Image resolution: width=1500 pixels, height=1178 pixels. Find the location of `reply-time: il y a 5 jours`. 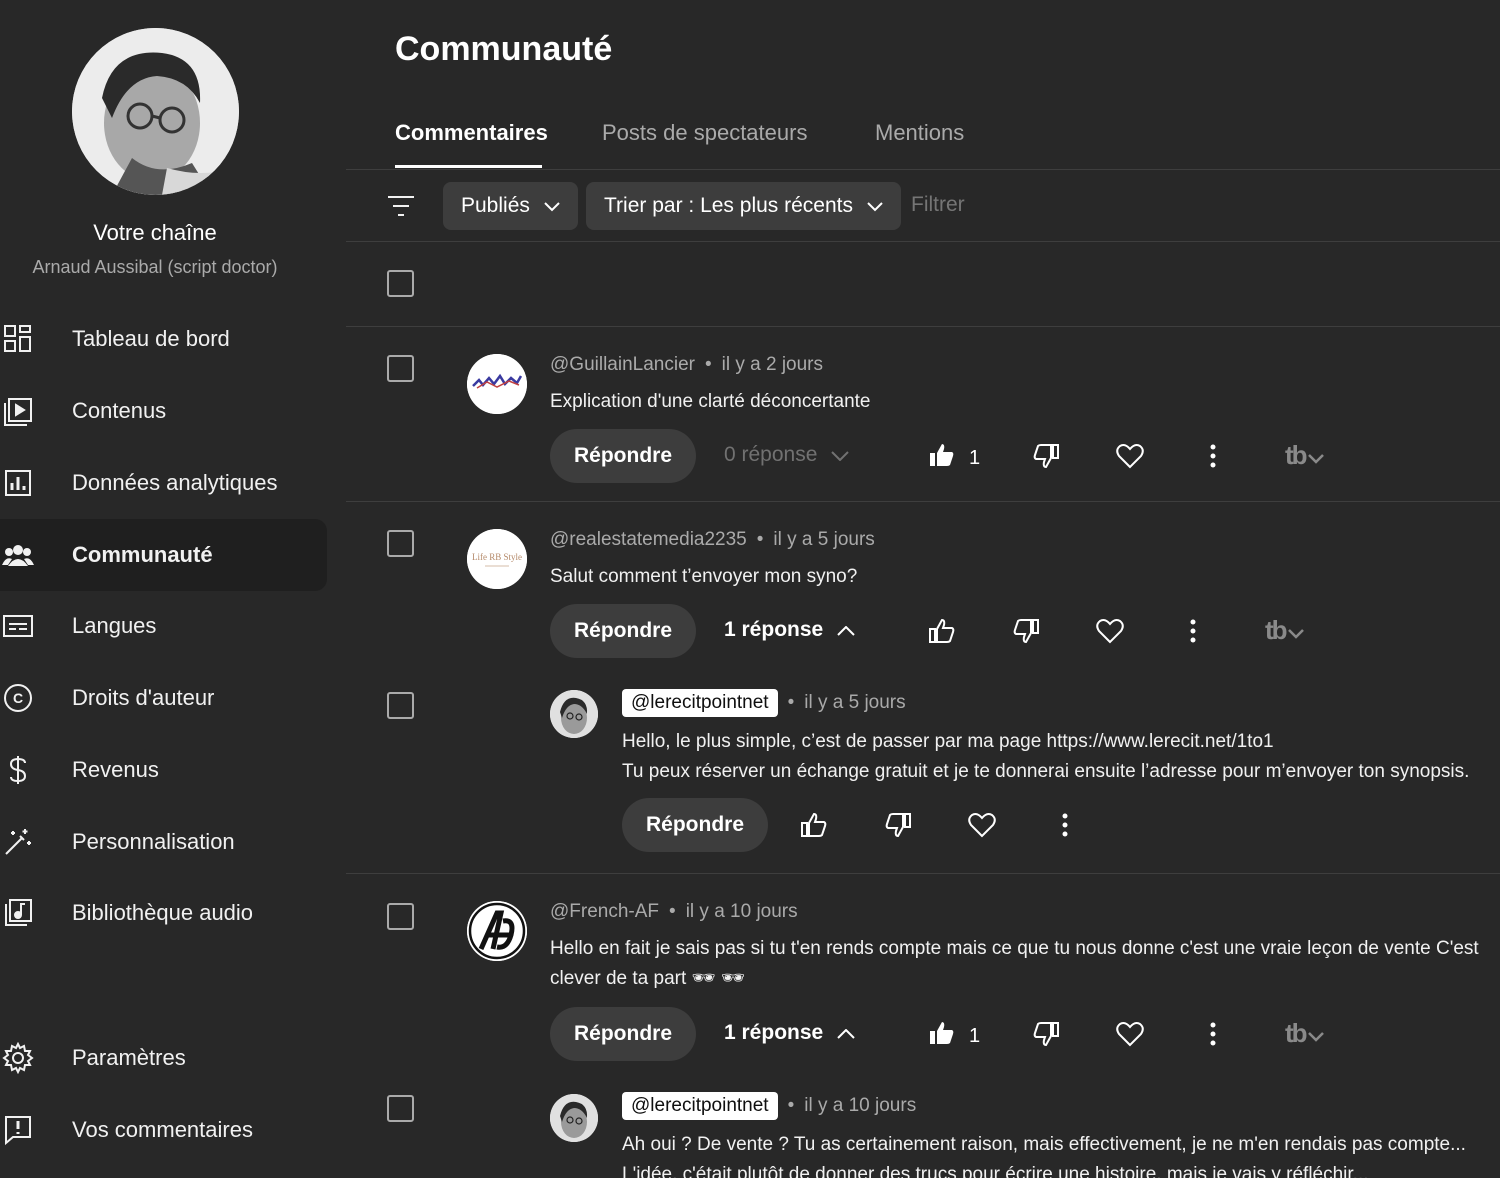

reply-time: il y a 5 jours is located at coordinates (854, 703).